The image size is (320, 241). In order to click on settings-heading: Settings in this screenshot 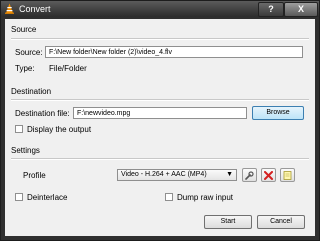, I will do `click(25, 150)`.